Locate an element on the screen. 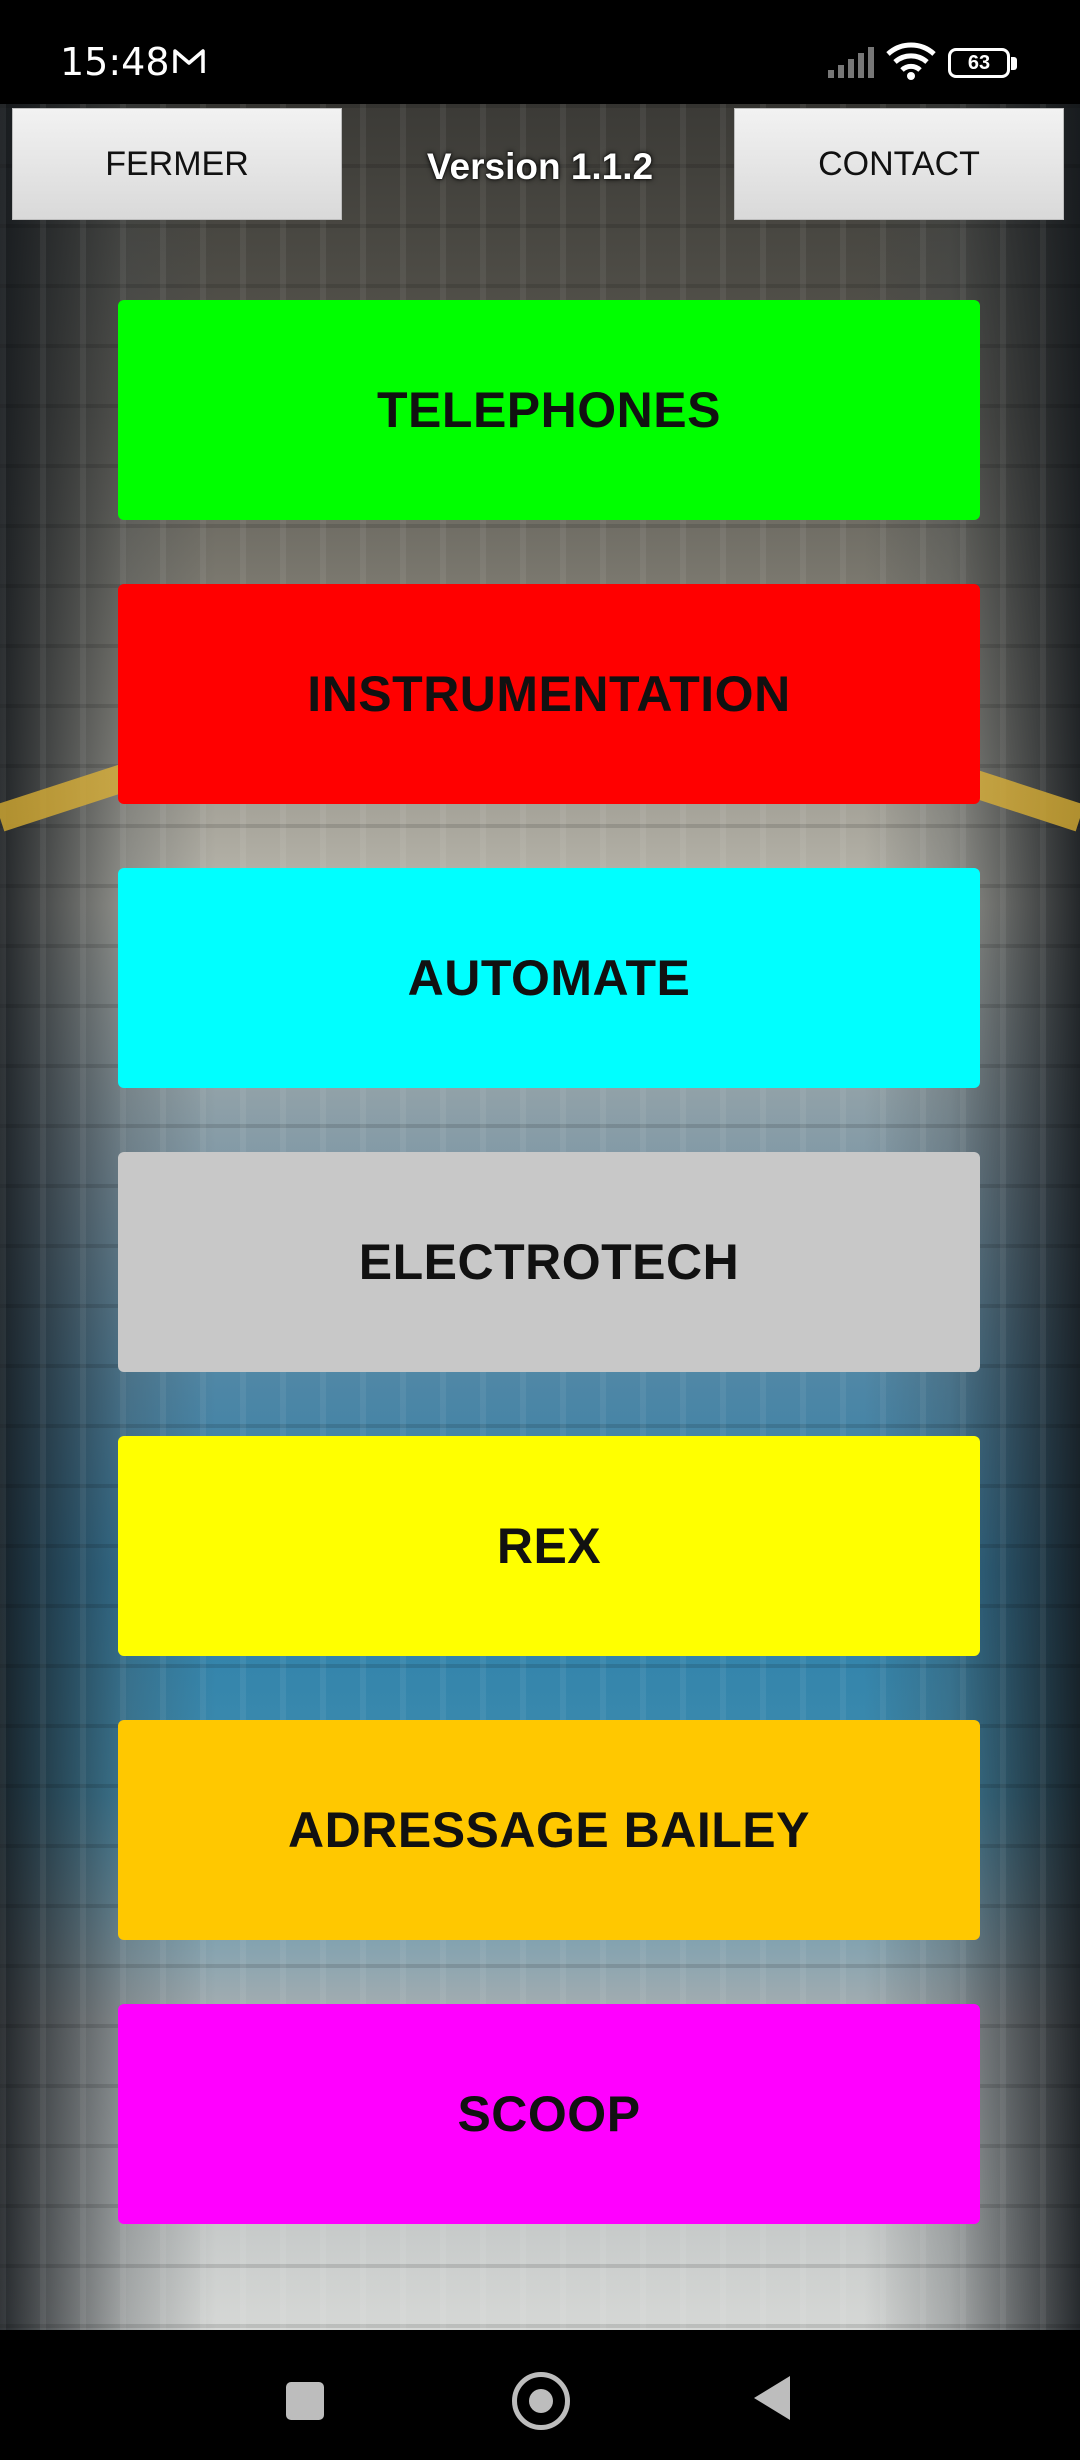 The height and width of the screenshot is (2460, 1080). close-button: FERMER is located at coordinates (177, 164).